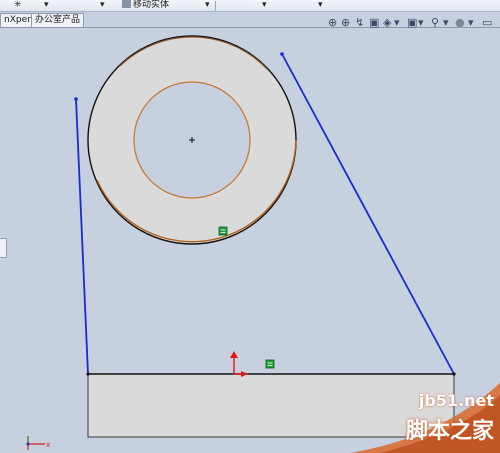 Image resolution: width=500 pixels, height=453 pixels. What do you see at coordinates (82, 236) in the screenshot?
I see `left-sketch-line` at bounding box center [82, 236].